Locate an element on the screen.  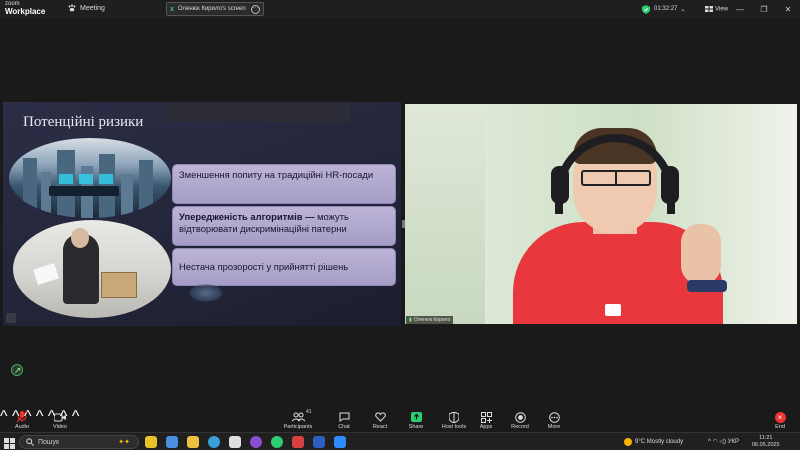
minimize-icon: — is located at coordinates (740, 9).